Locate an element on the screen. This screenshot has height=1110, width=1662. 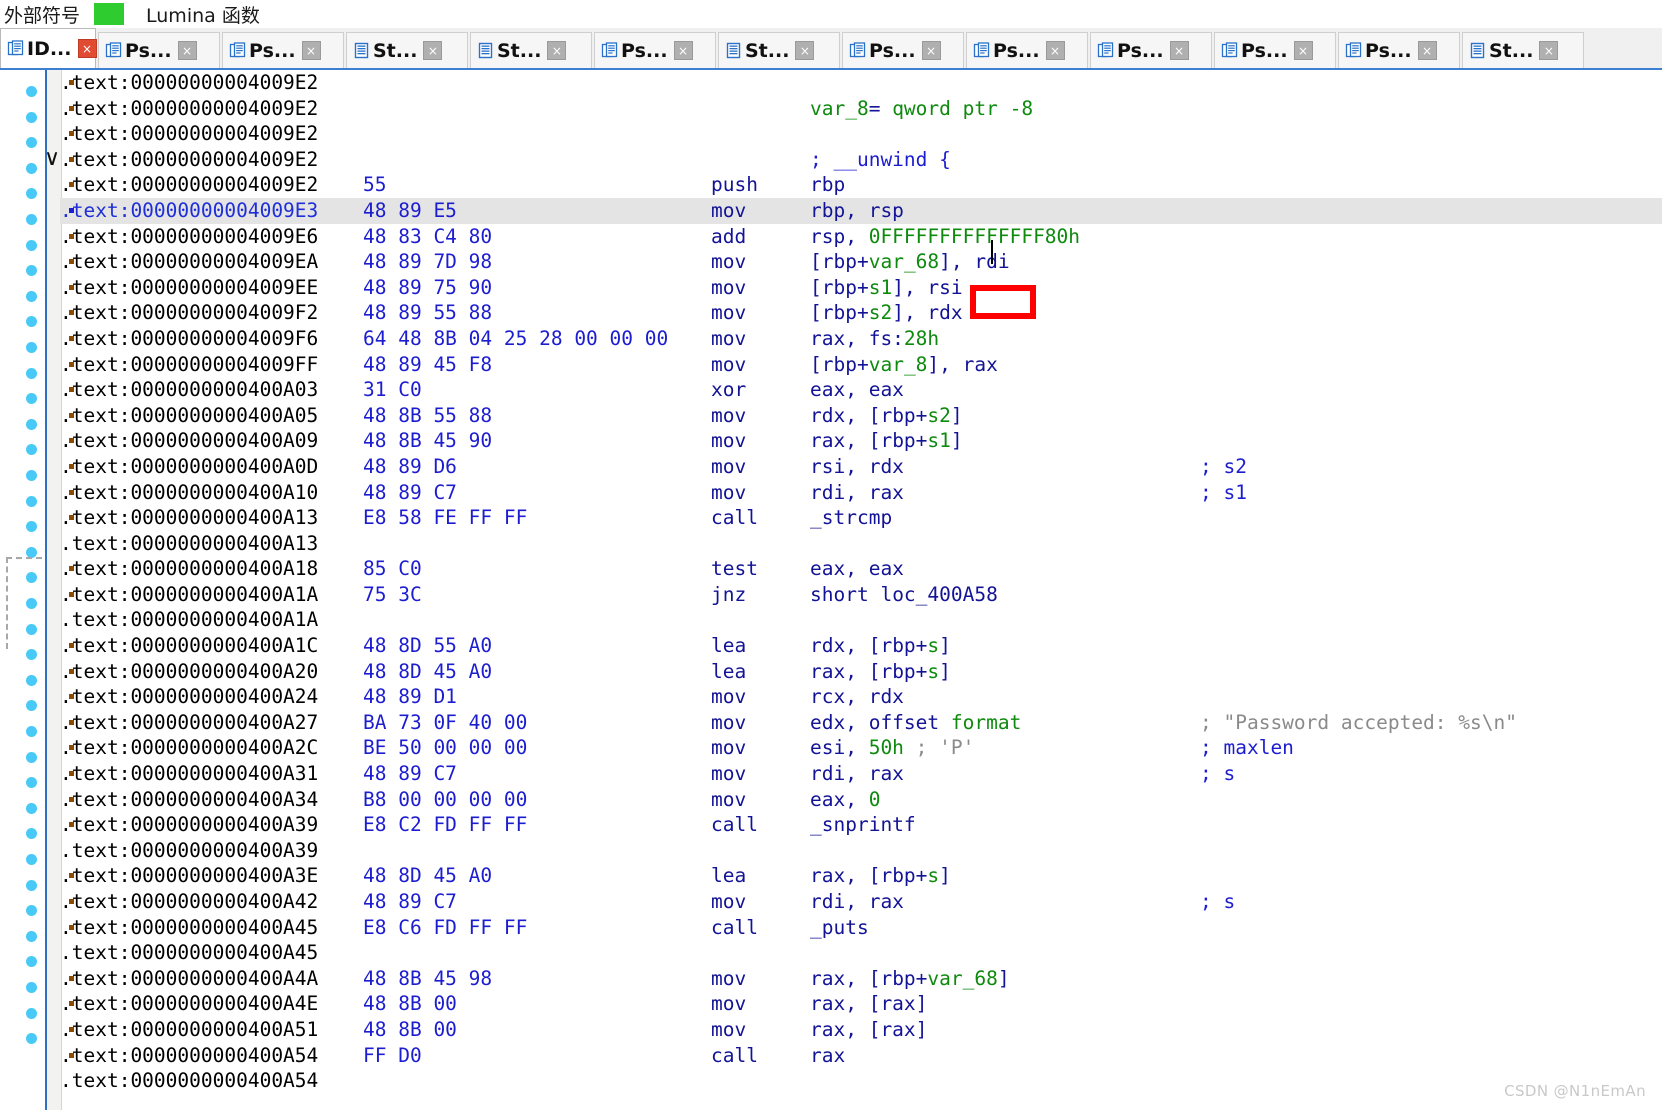
operand-token-name: s is located at coordinates (933, 671).